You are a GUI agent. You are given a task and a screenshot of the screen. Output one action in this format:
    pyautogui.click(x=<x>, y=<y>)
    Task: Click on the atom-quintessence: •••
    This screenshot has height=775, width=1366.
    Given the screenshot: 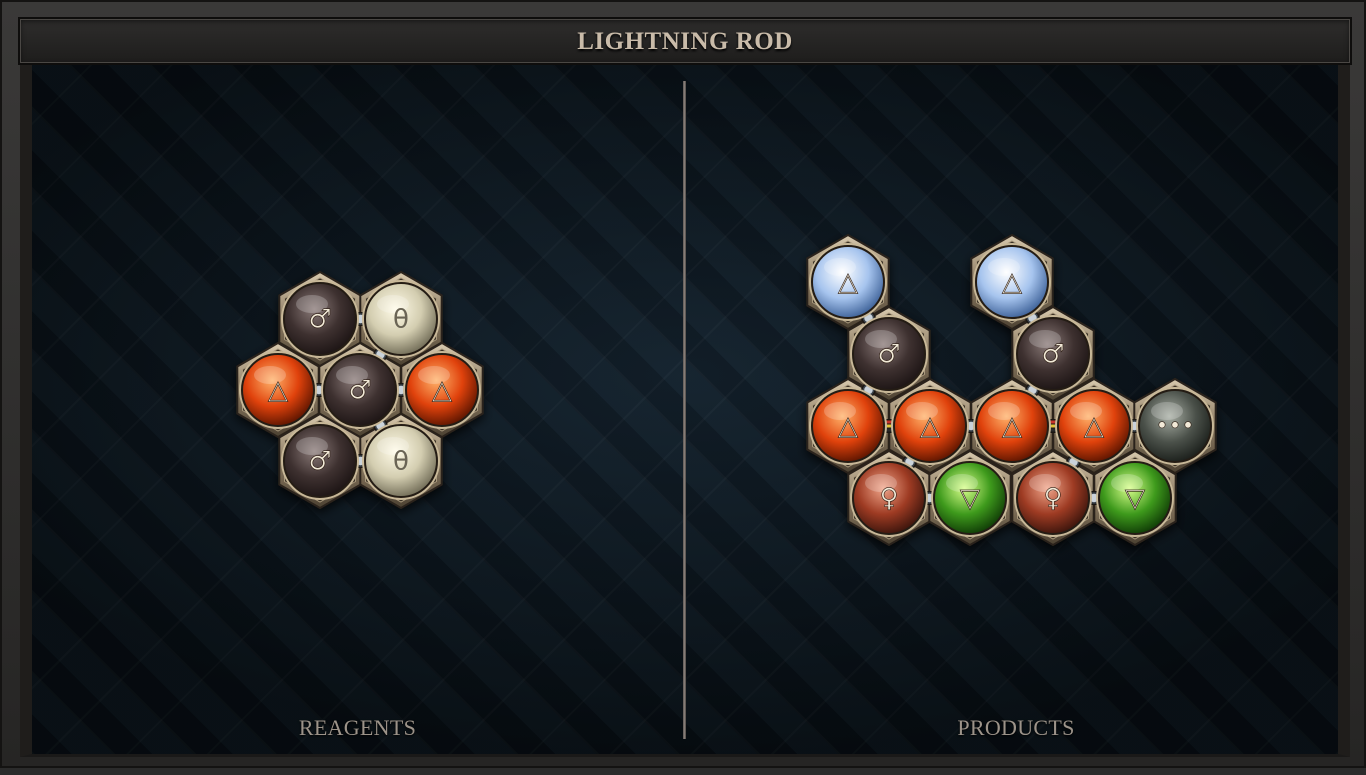 What is the action you would take?
    pyautogui.click(x=1175, y=426)
    